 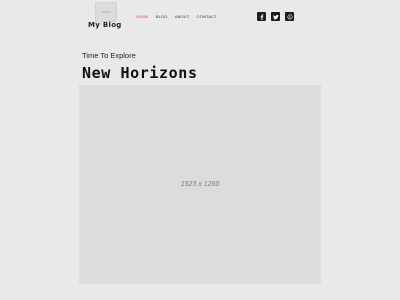 I want to click on twitter-icon, so click(x=275, y=16).